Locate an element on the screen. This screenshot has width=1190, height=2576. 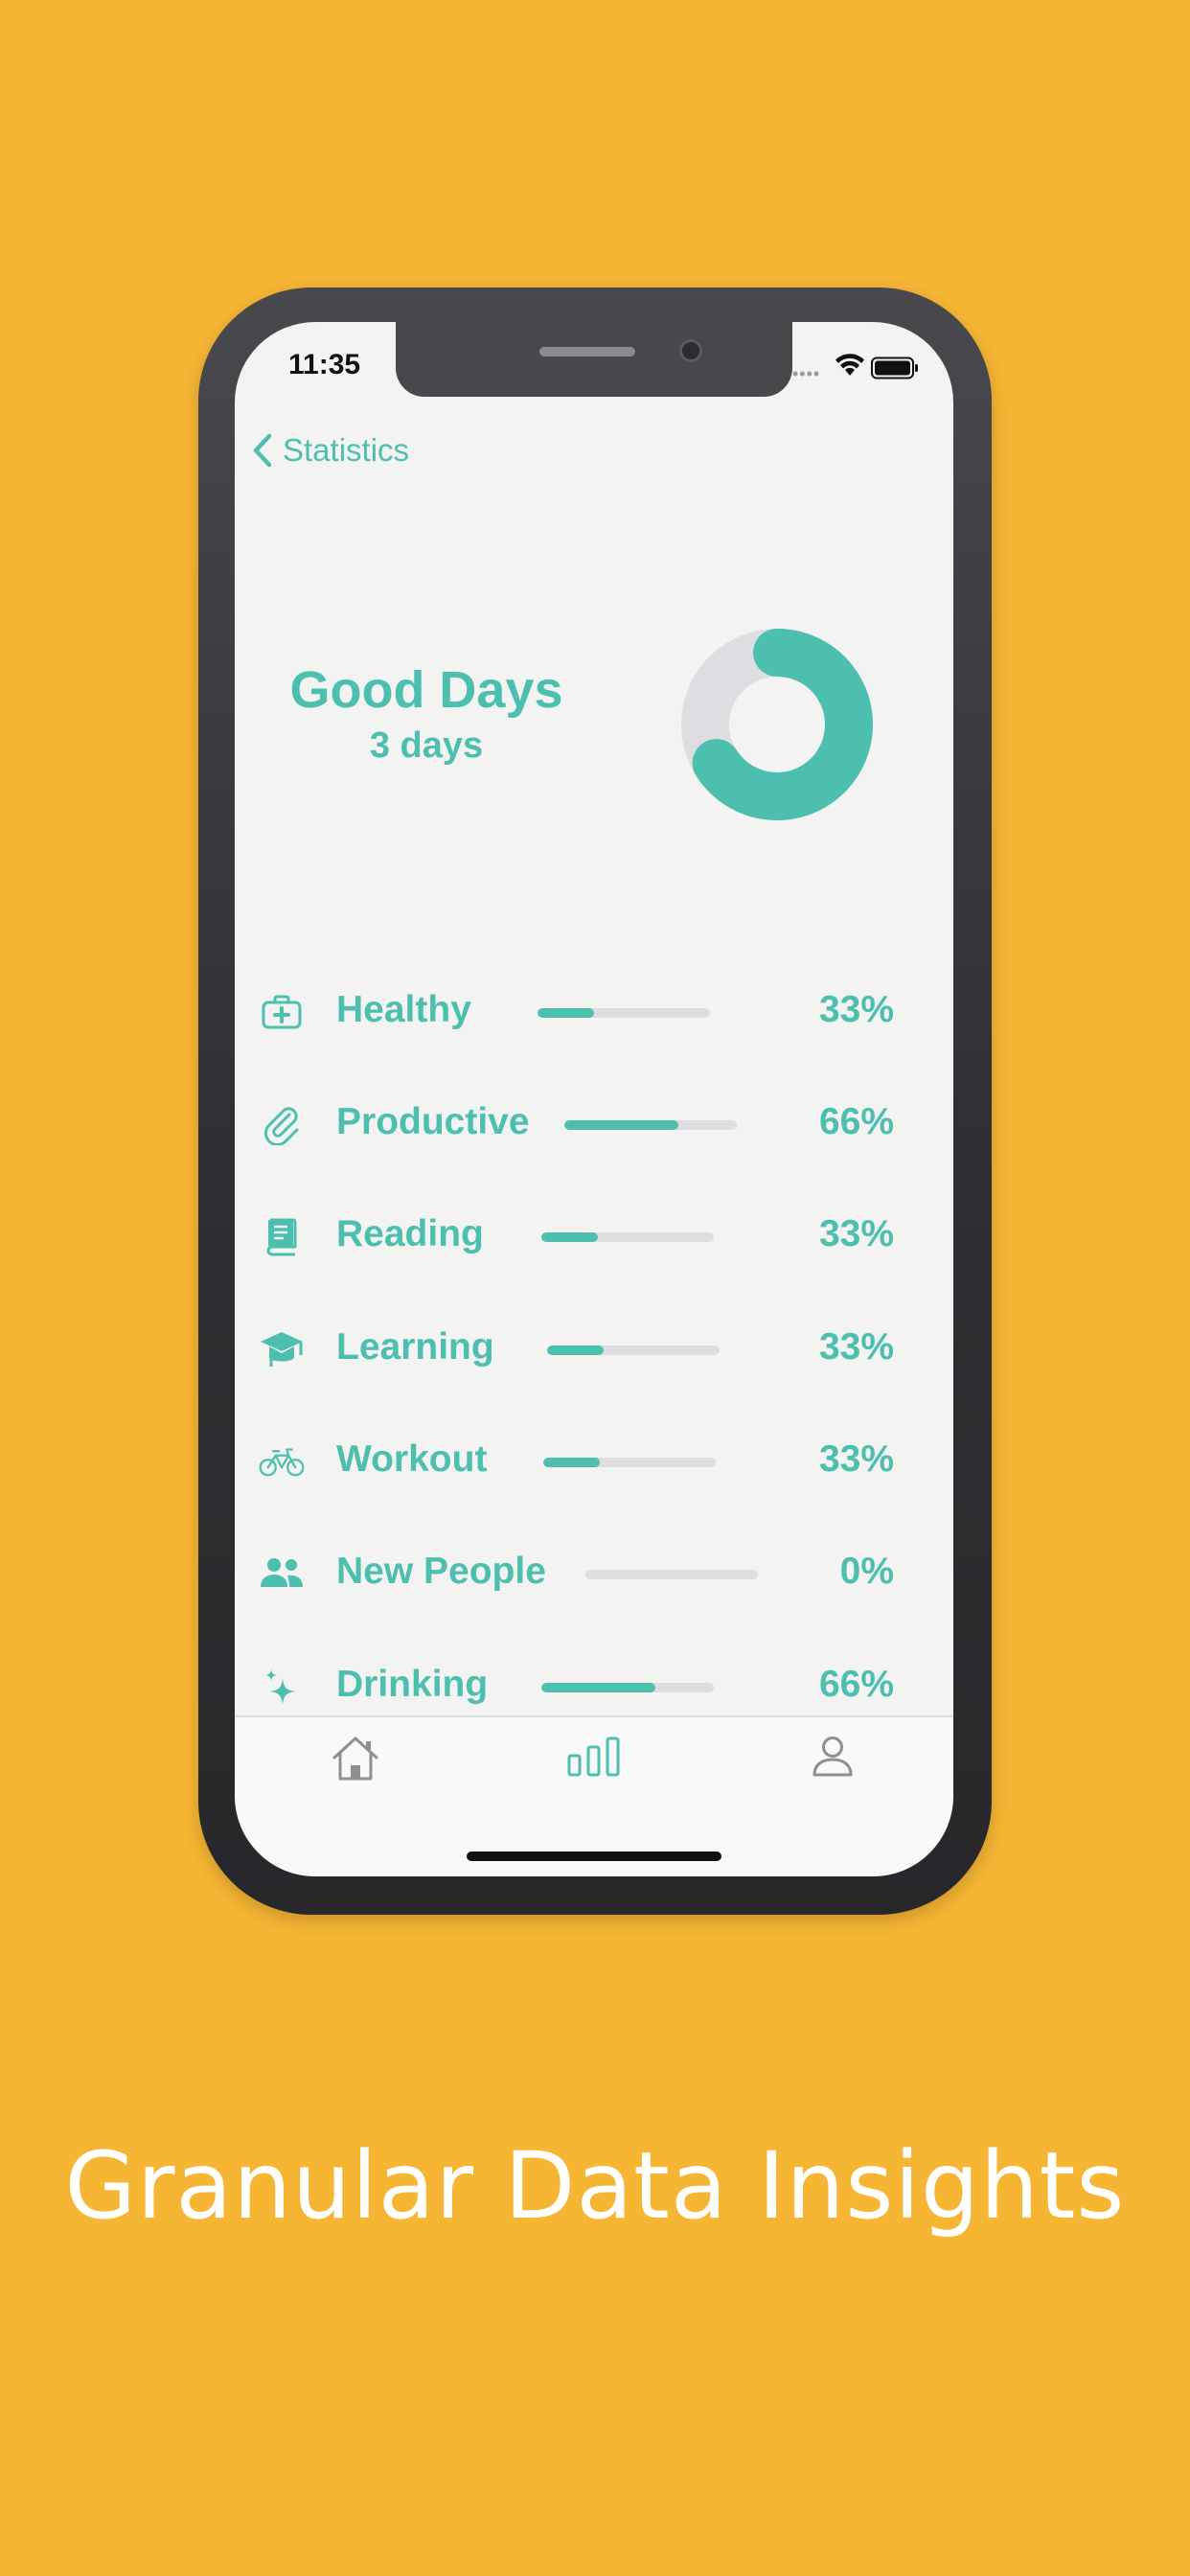
summary-title: Good Days is located at coordinates (426, 690).